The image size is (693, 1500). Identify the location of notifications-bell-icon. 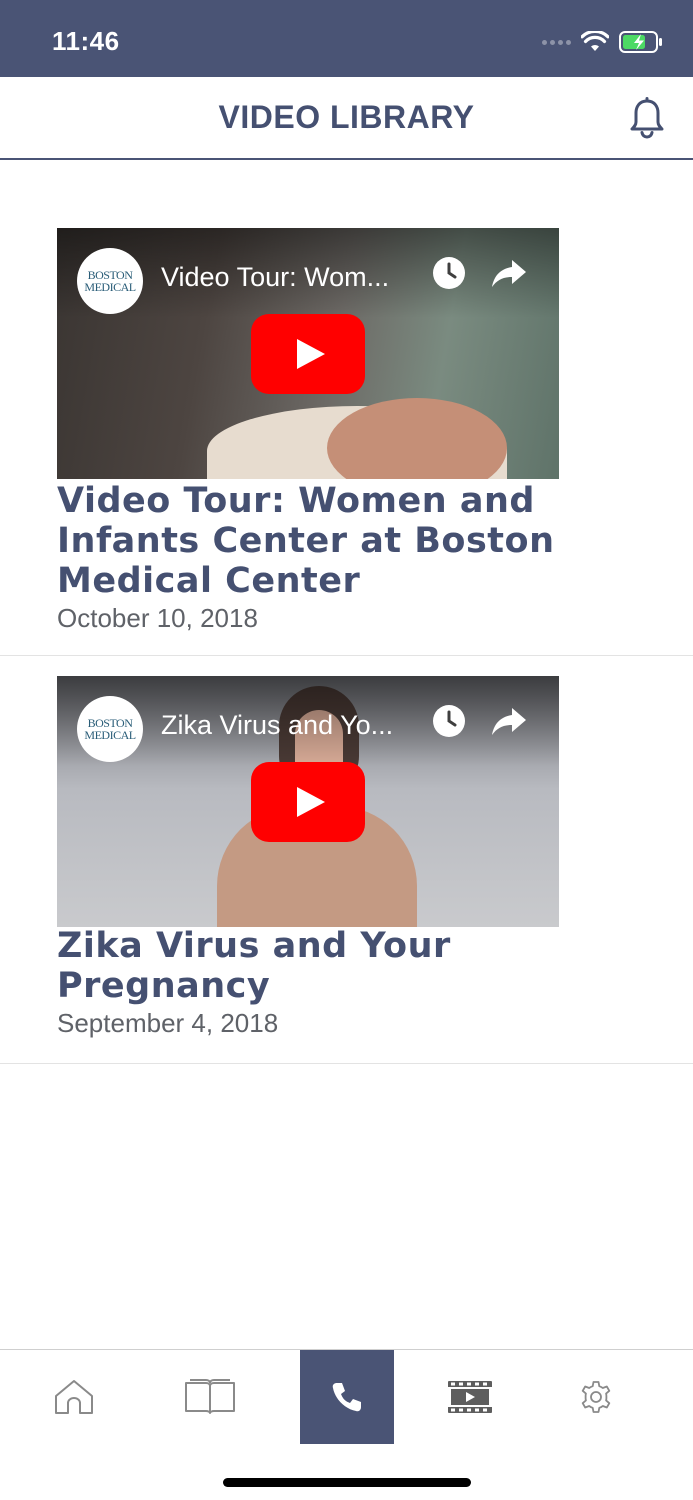
(647, 118).